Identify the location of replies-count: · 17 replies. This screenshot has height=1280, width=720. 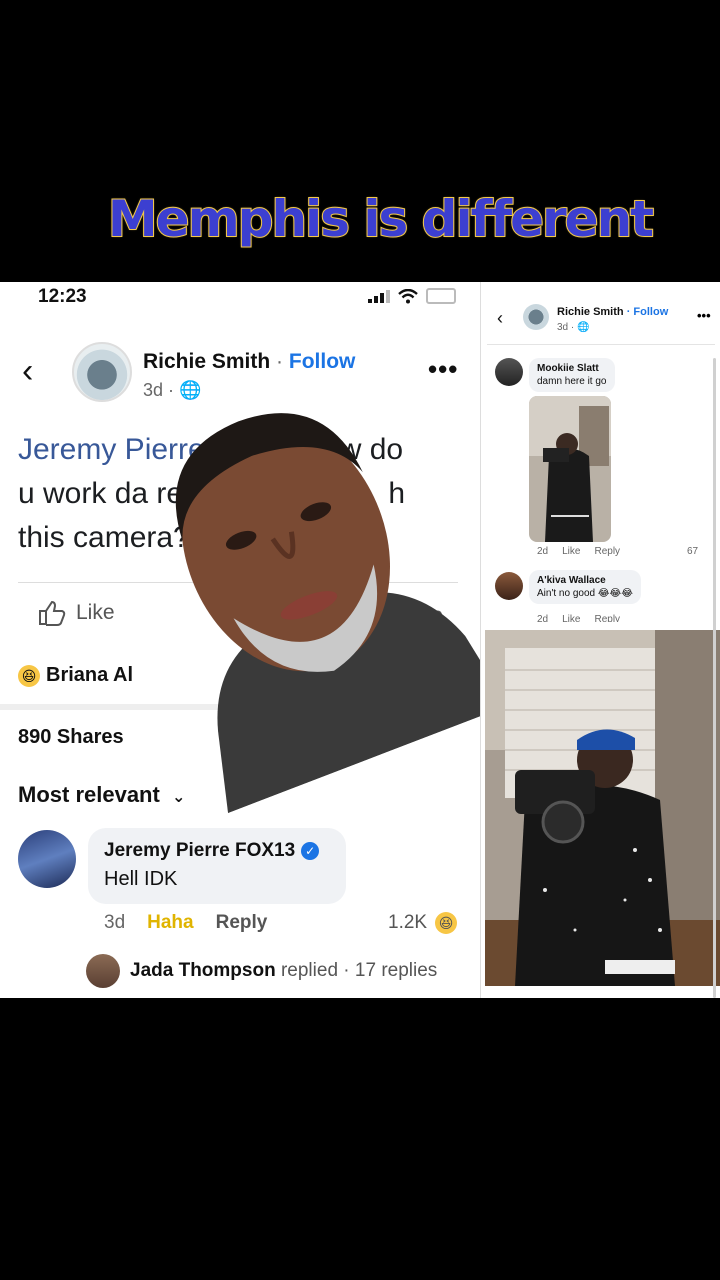
(390, 970).